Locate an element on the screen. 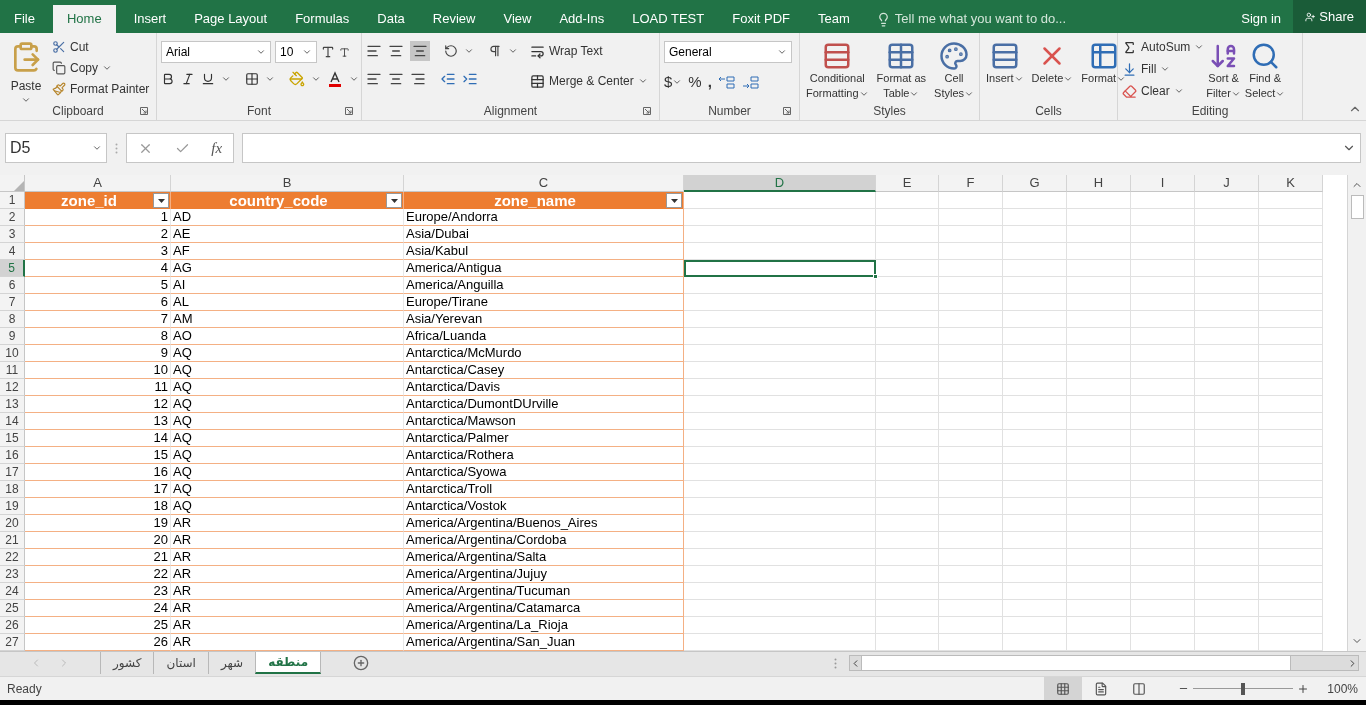 The height and width of the screenshot is (705, 1366). column-header: B is located at coordinates (287, 183).